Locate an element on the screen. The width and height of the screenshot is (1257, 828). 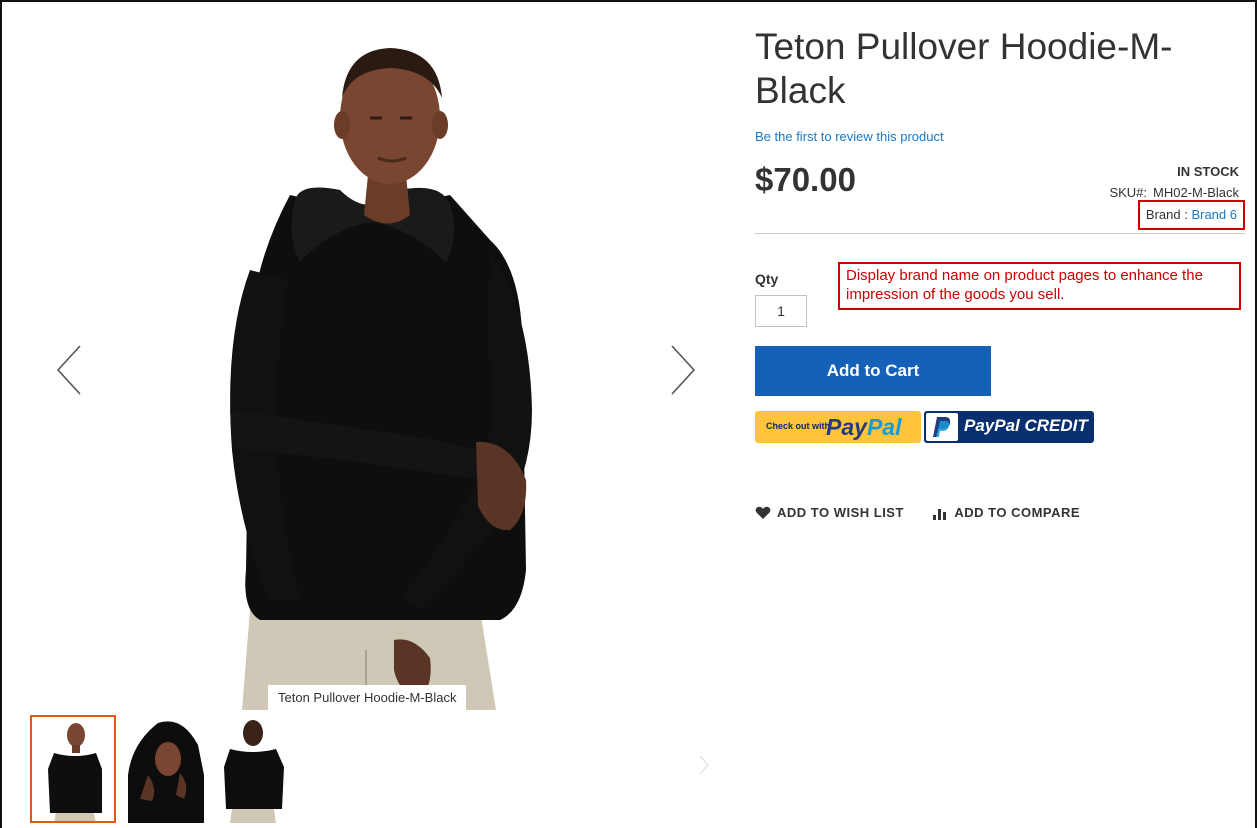
chevron-left-icon is located at coordinates (68, 370).